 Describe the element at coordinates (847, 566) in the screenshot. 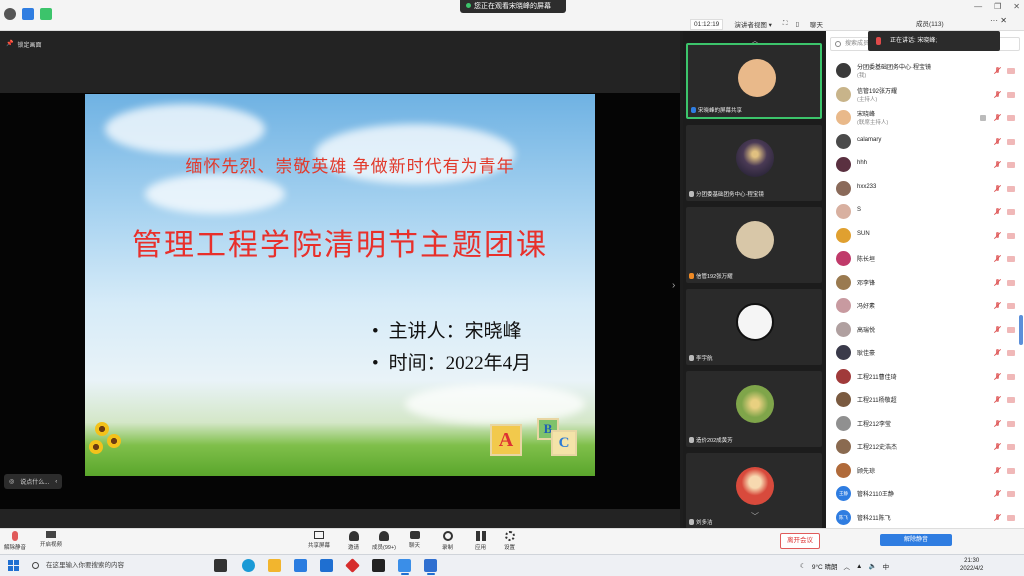

I see `chevron-up-icon: ︿` at that location.